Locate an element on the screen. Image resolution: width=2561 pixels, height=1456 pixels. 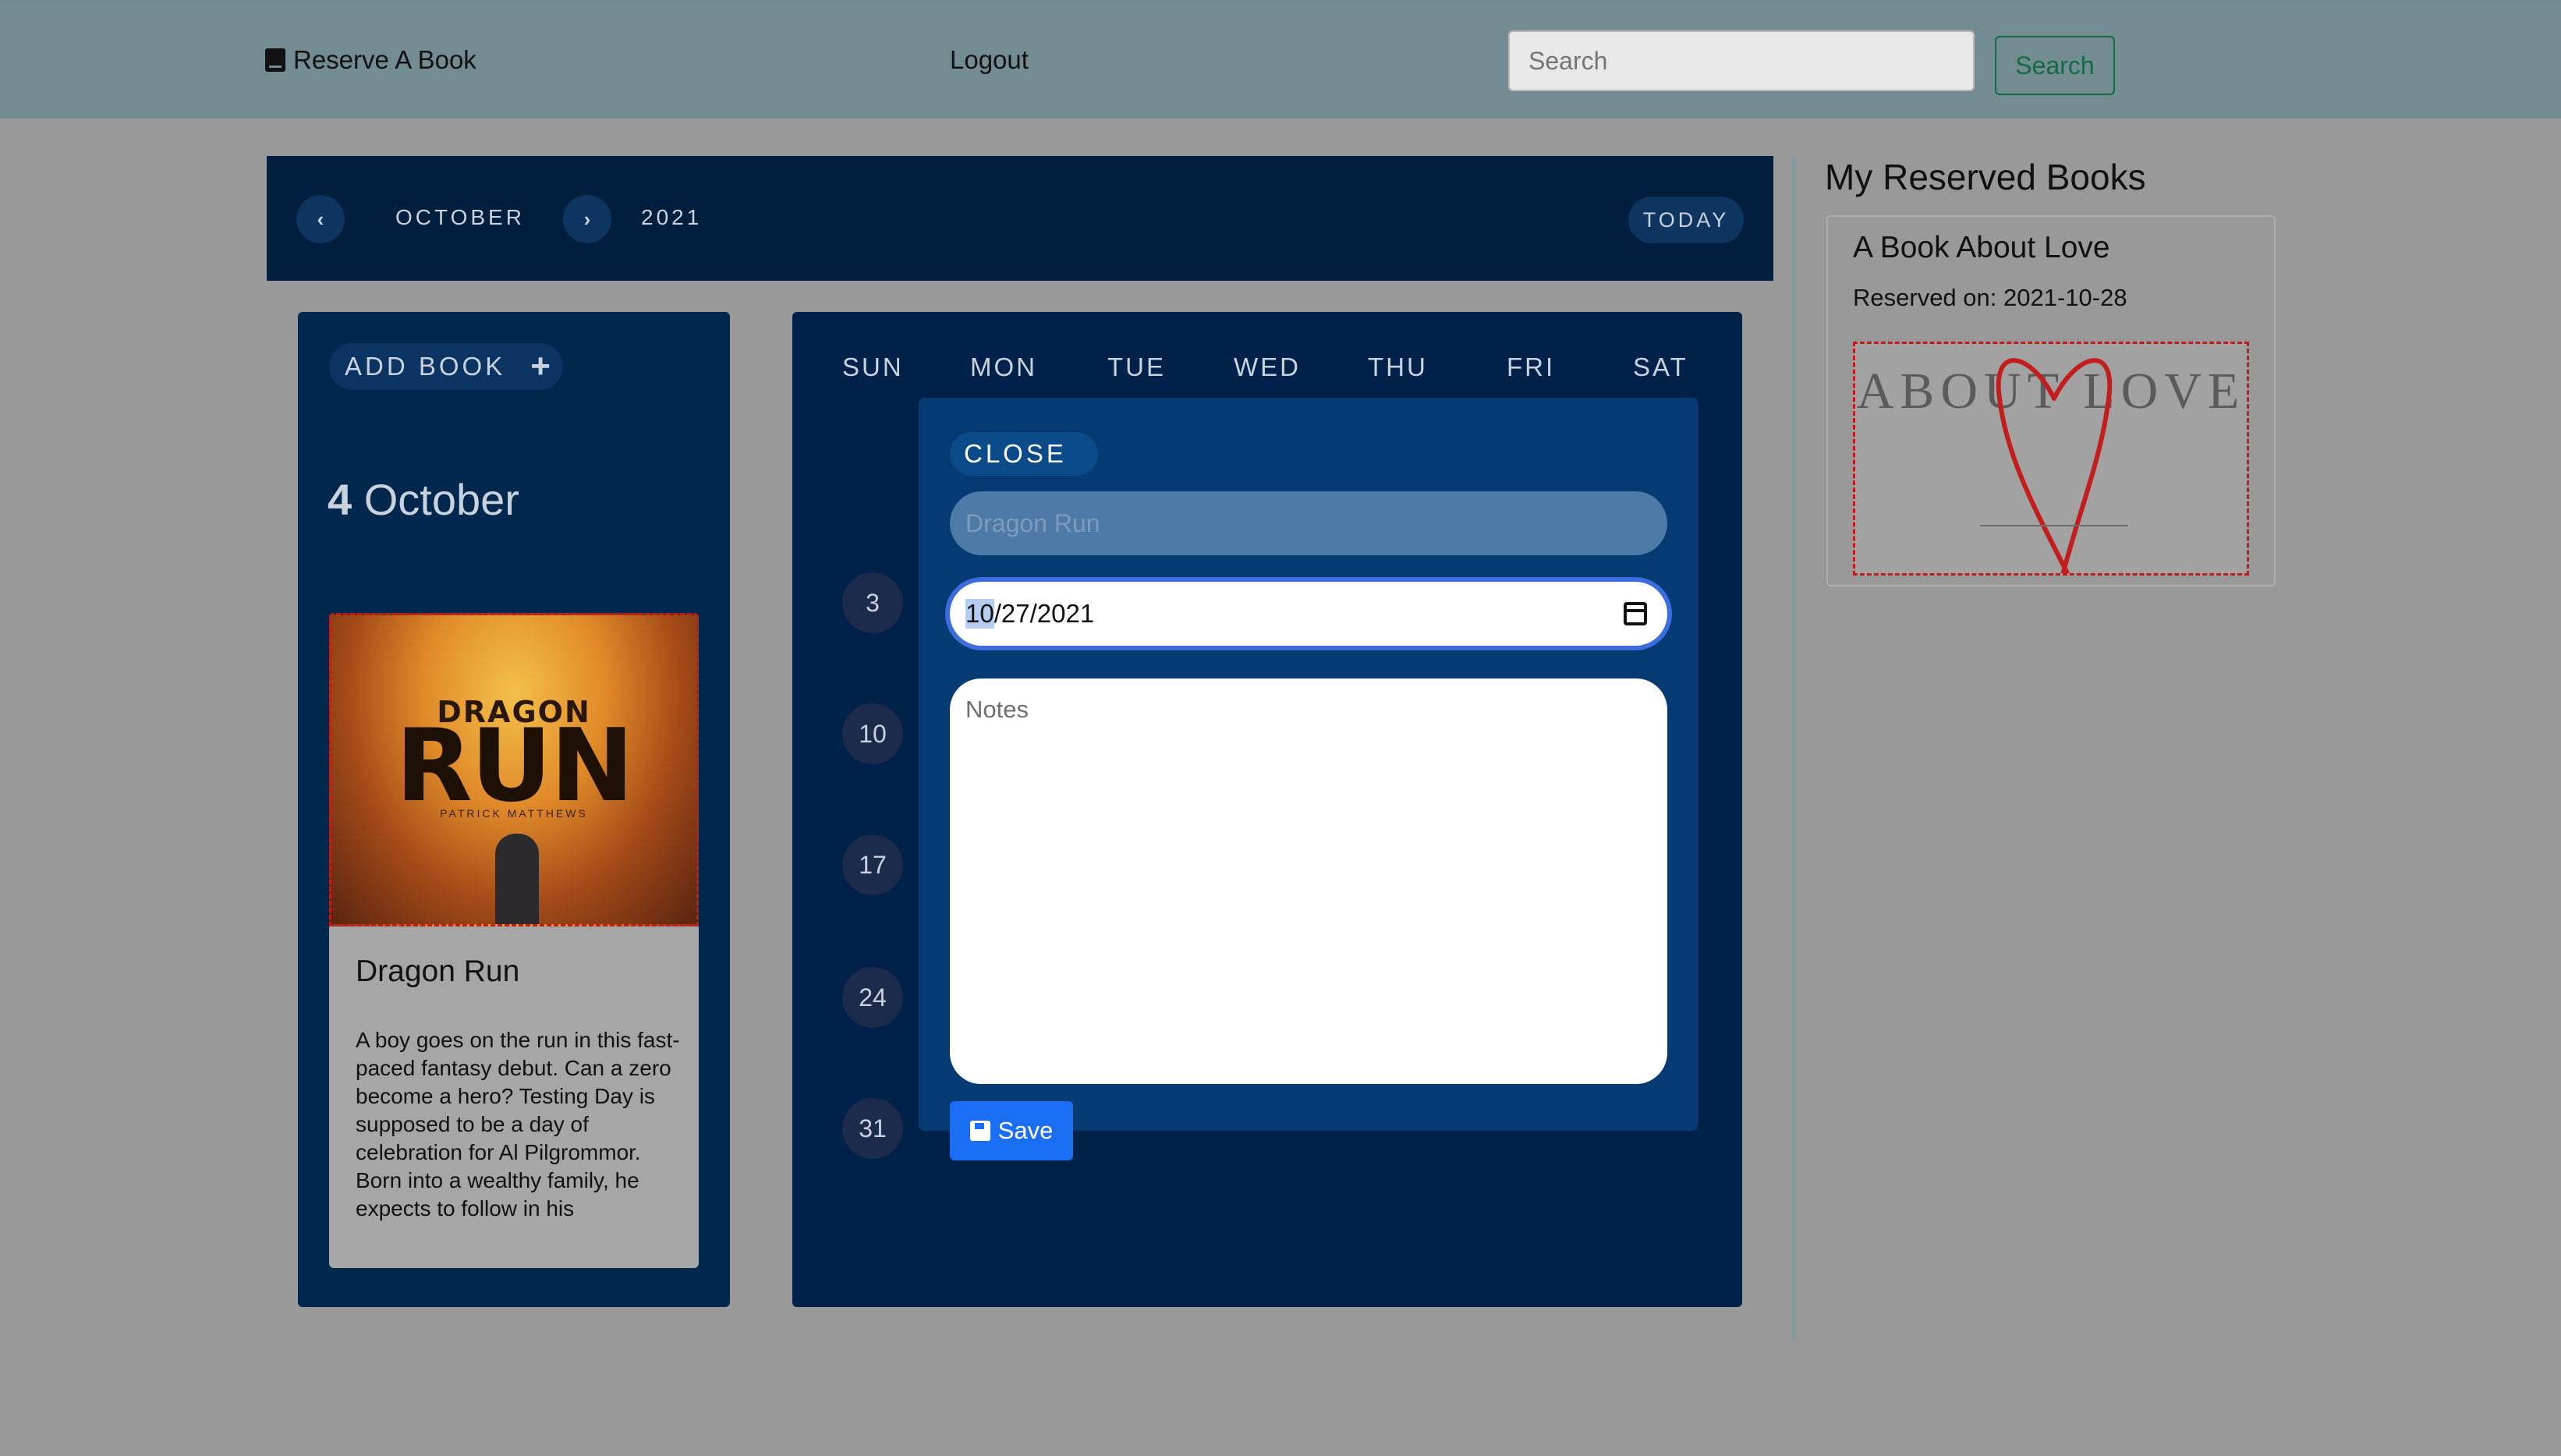
floppy-disk-icon is located at coordinates (979, 1131).